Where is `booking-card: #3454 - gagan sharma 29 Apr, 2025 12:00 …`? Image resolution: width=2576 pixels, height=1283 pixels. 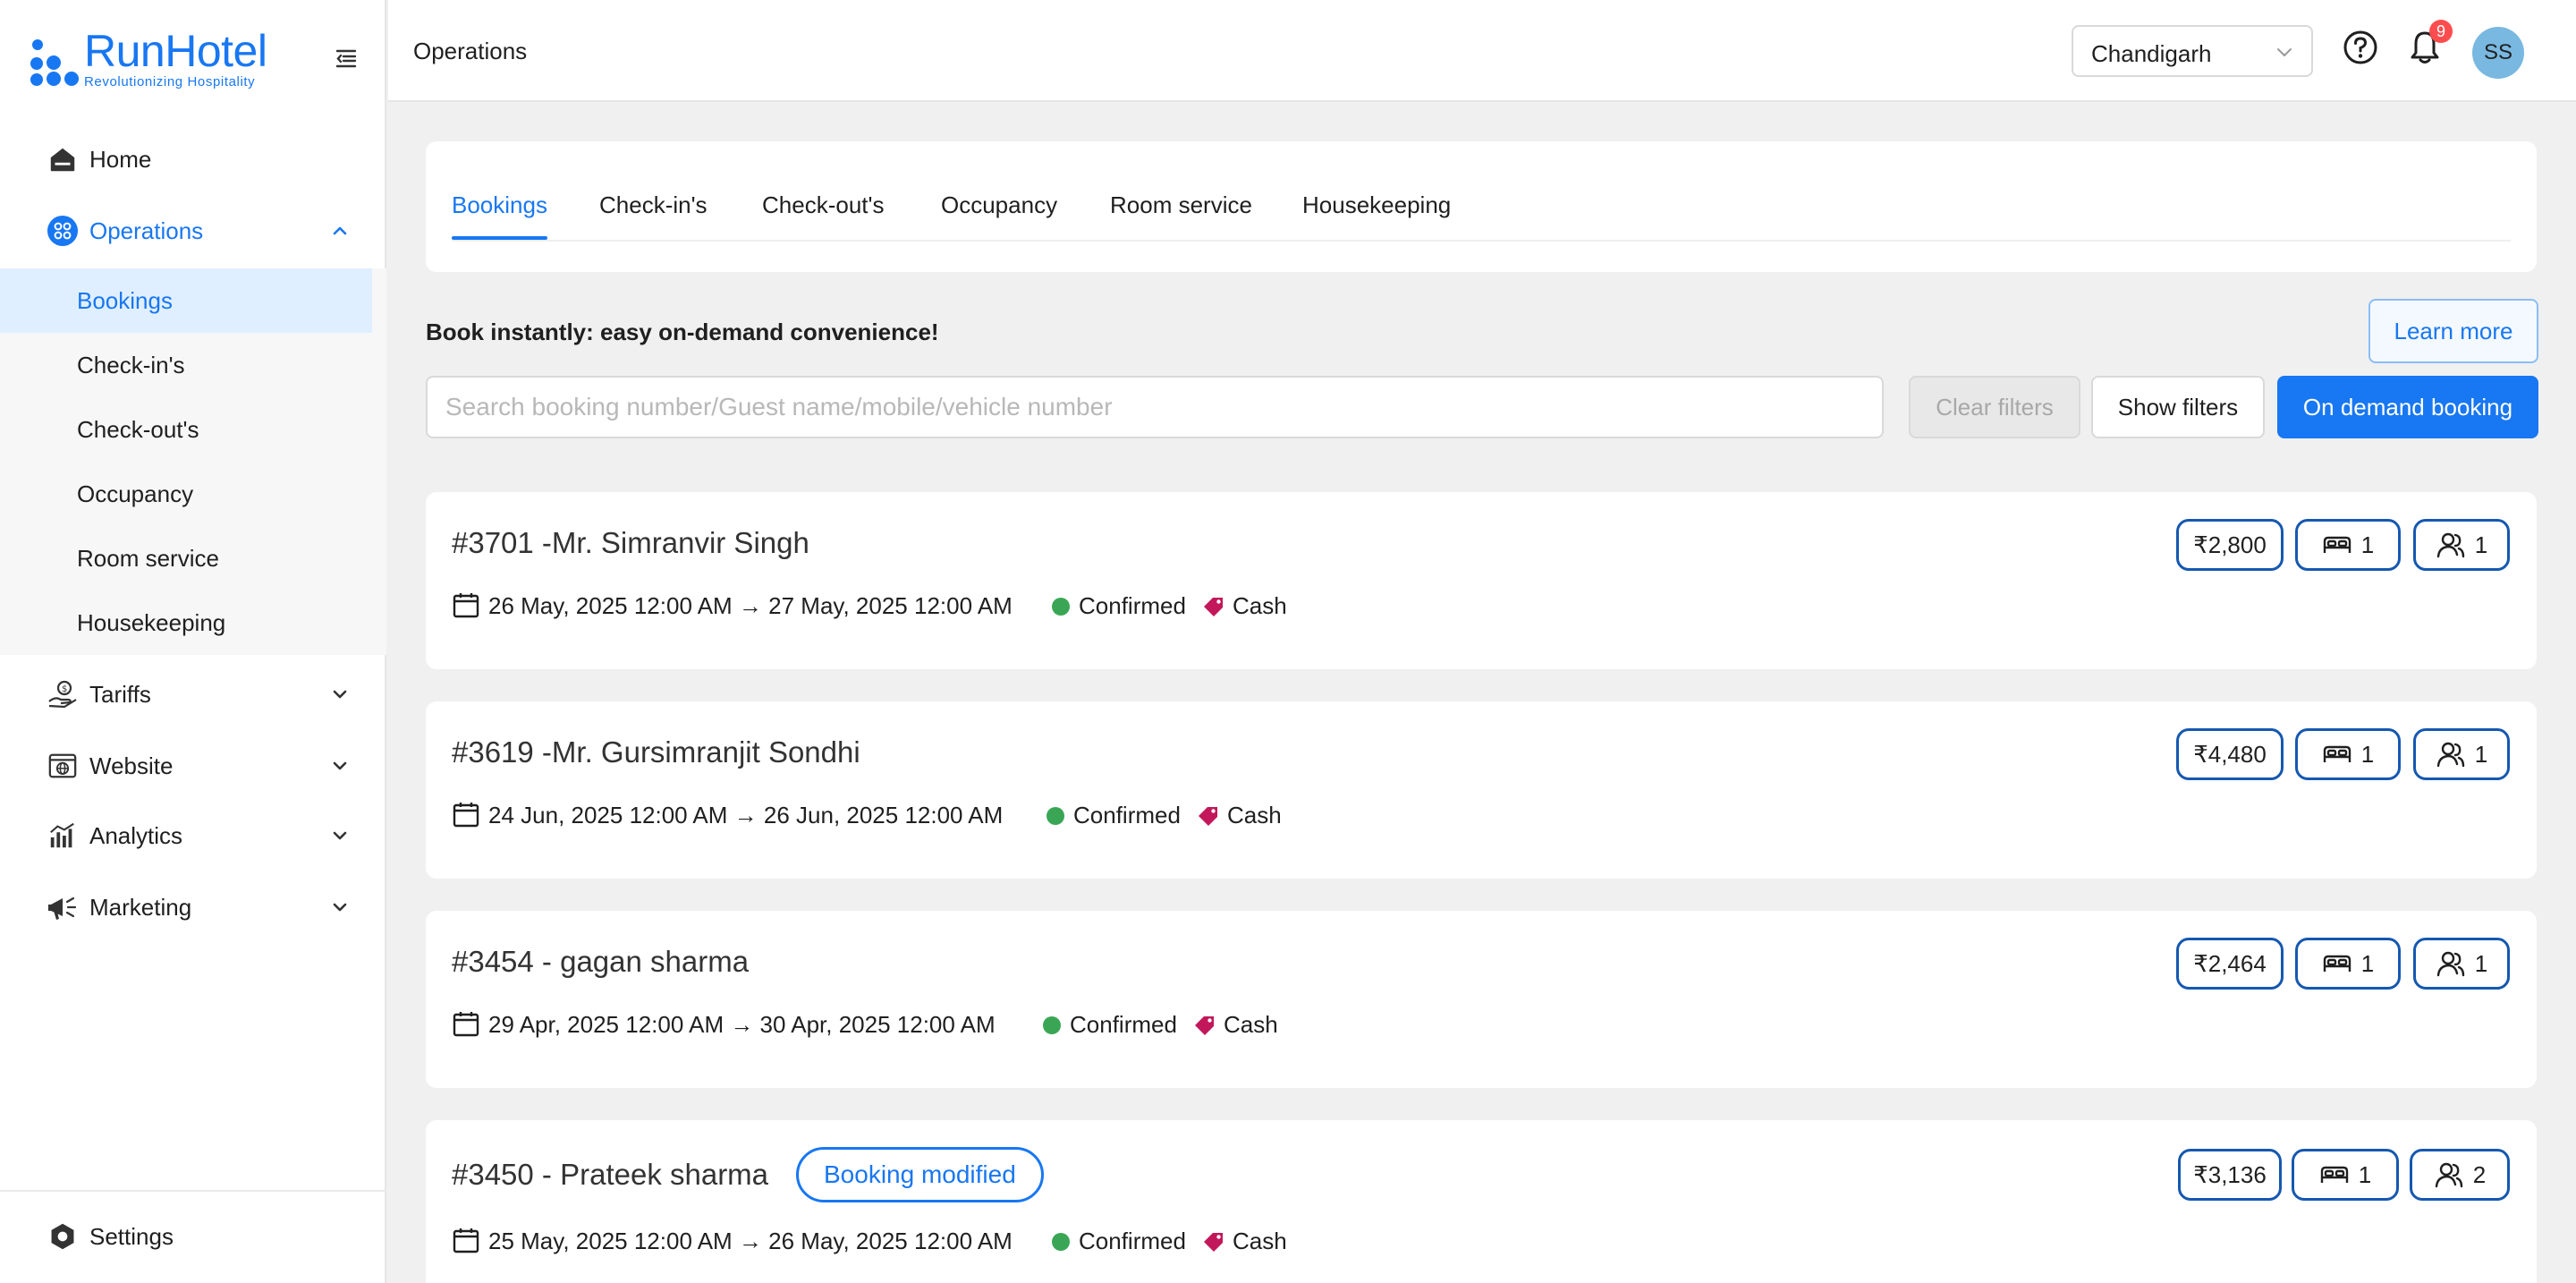
booking-card: #3454 - gagan sharma 29 Apr, 2025 12:00 … is located at coordinates (1481, 999).